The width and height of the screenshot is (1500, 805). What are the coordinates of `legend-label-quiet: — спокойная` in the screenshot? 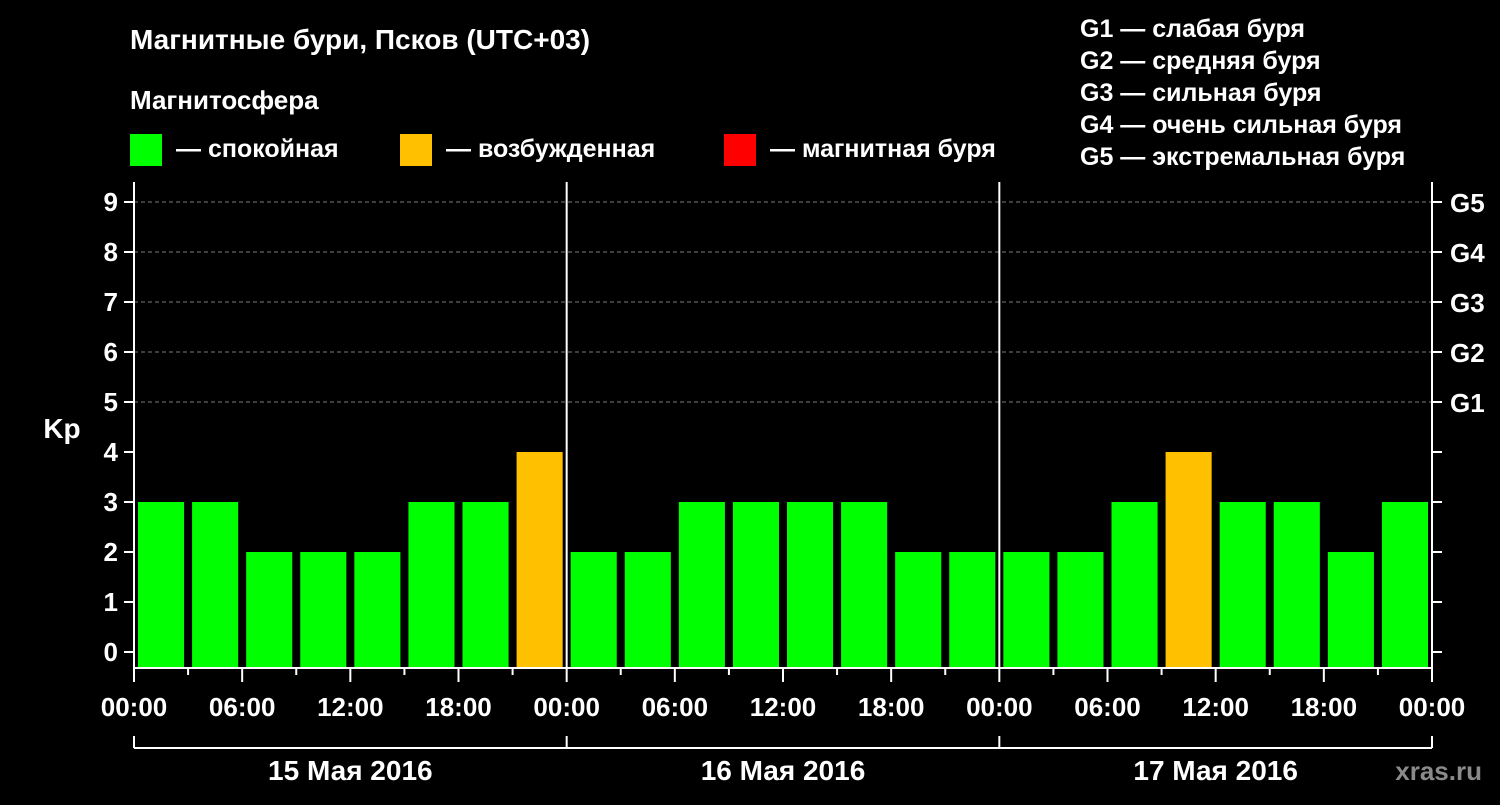 It's located at (257, 149).